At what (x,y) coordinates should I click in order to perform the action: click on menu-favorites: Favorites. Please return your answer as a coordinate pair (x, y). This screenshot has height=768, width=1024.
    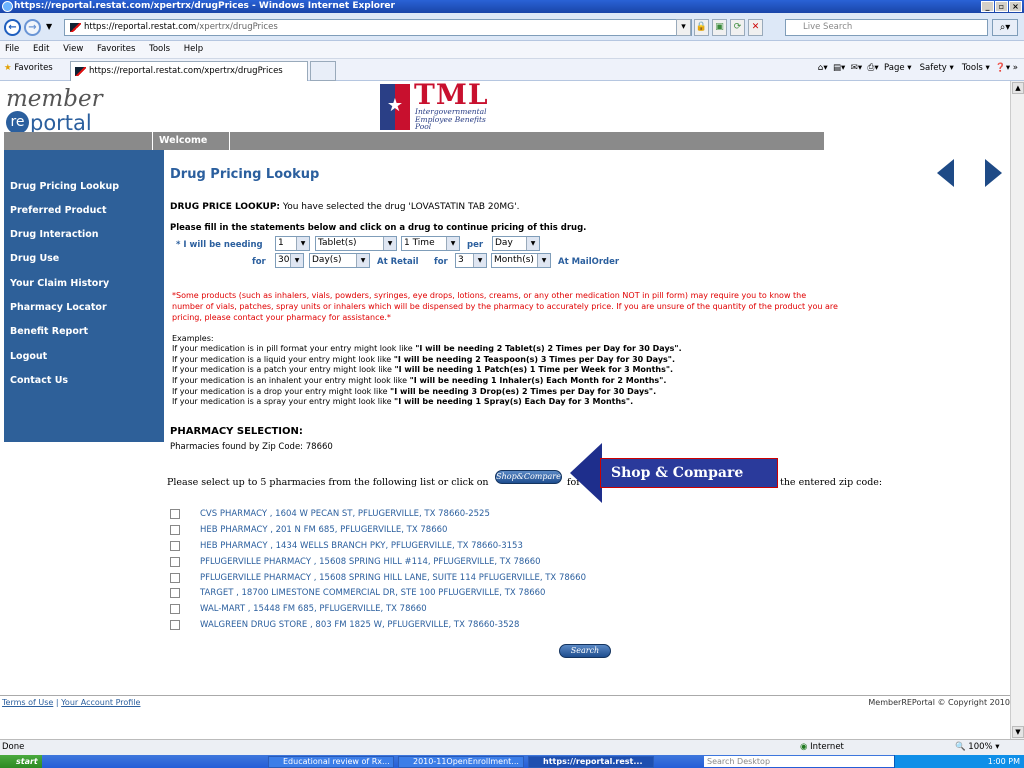
    Looking at the image, I should click on (116, 49).